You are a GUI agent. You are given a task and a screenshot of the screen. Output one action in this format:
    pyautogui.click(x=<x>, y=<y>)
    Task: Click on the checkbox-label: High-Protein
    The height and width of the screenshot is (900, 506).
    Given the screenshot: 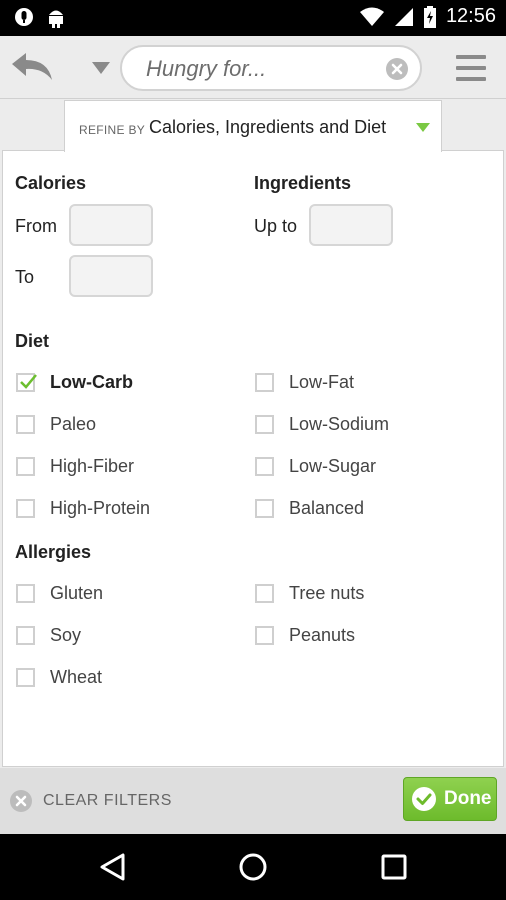 What is the action you would take?
    pyautogui.click(x=100, y=507)
    